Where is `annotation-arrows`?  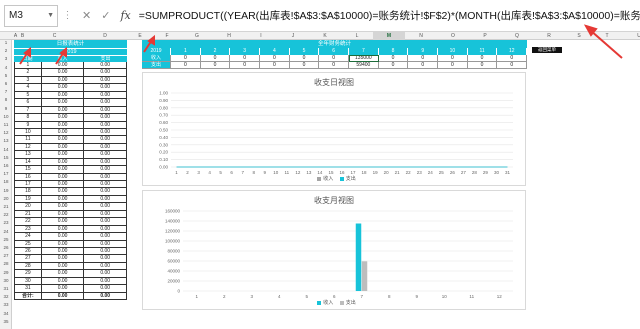
annotation-arrows is located at coordinates (321, 44).